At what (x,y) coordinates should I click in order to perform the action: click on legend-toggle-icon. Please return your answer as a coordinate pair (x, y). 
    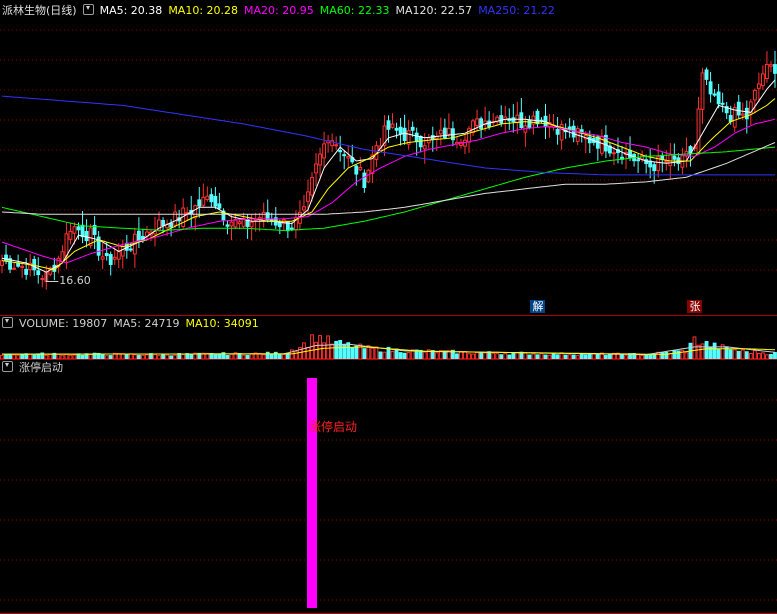
    Looking at the image, I should click on (88, 9).